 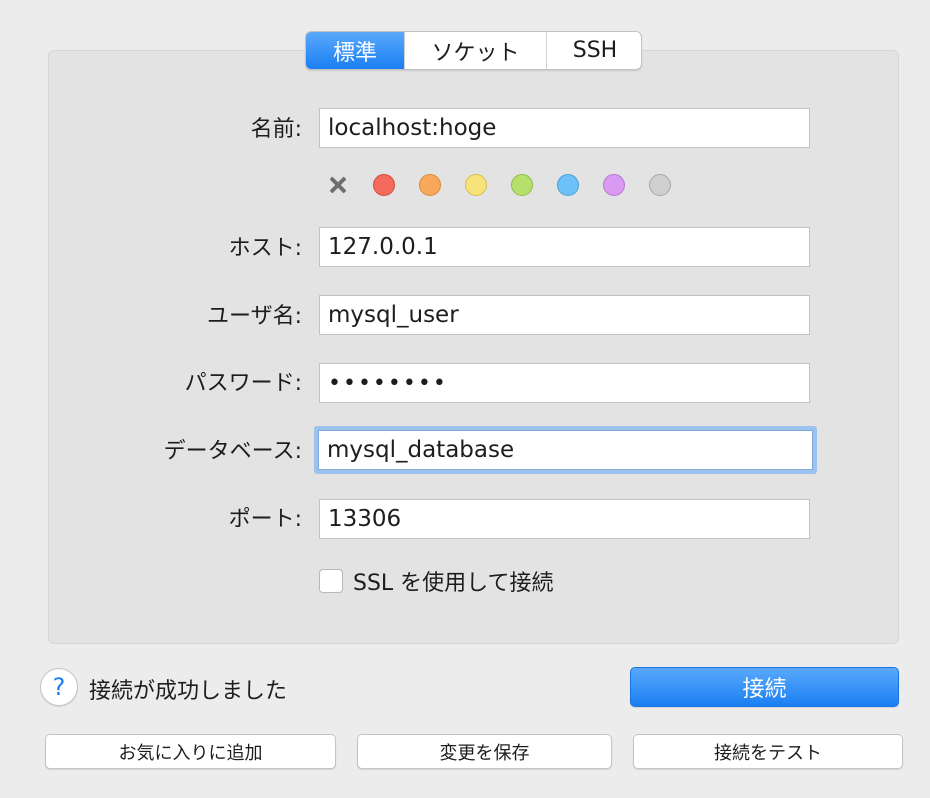 What do you see at coordinates (331, 581) in the screenshot?
I see `ssl-checkbox` at bounding box center [331, 581].